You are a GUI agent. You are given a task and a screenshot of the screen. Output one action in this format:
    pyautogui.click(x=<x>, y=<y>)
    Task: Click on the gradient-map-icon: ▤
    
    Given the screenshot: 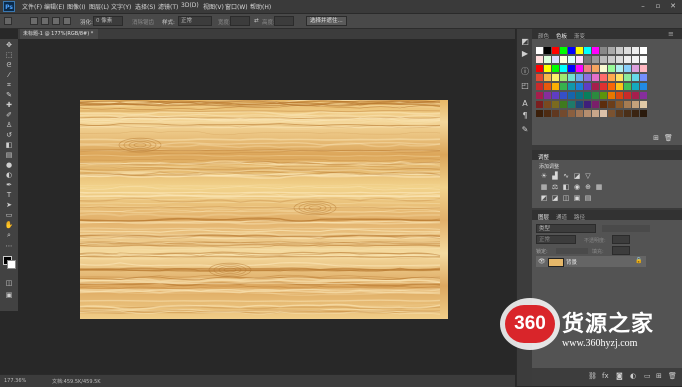 What is the action you would take?
    pyautogui.click(x=588, y=198)
    